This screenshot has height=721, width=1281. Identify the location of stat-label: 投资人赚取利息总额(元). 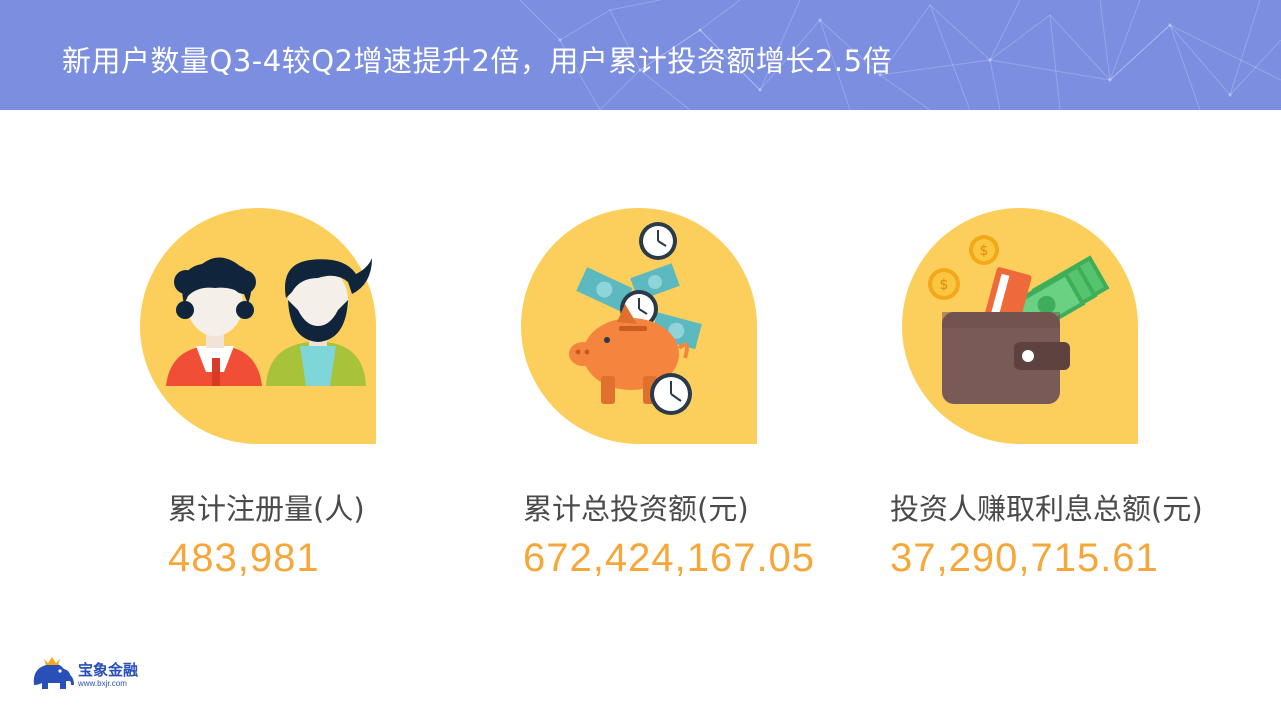
(1046, 509).